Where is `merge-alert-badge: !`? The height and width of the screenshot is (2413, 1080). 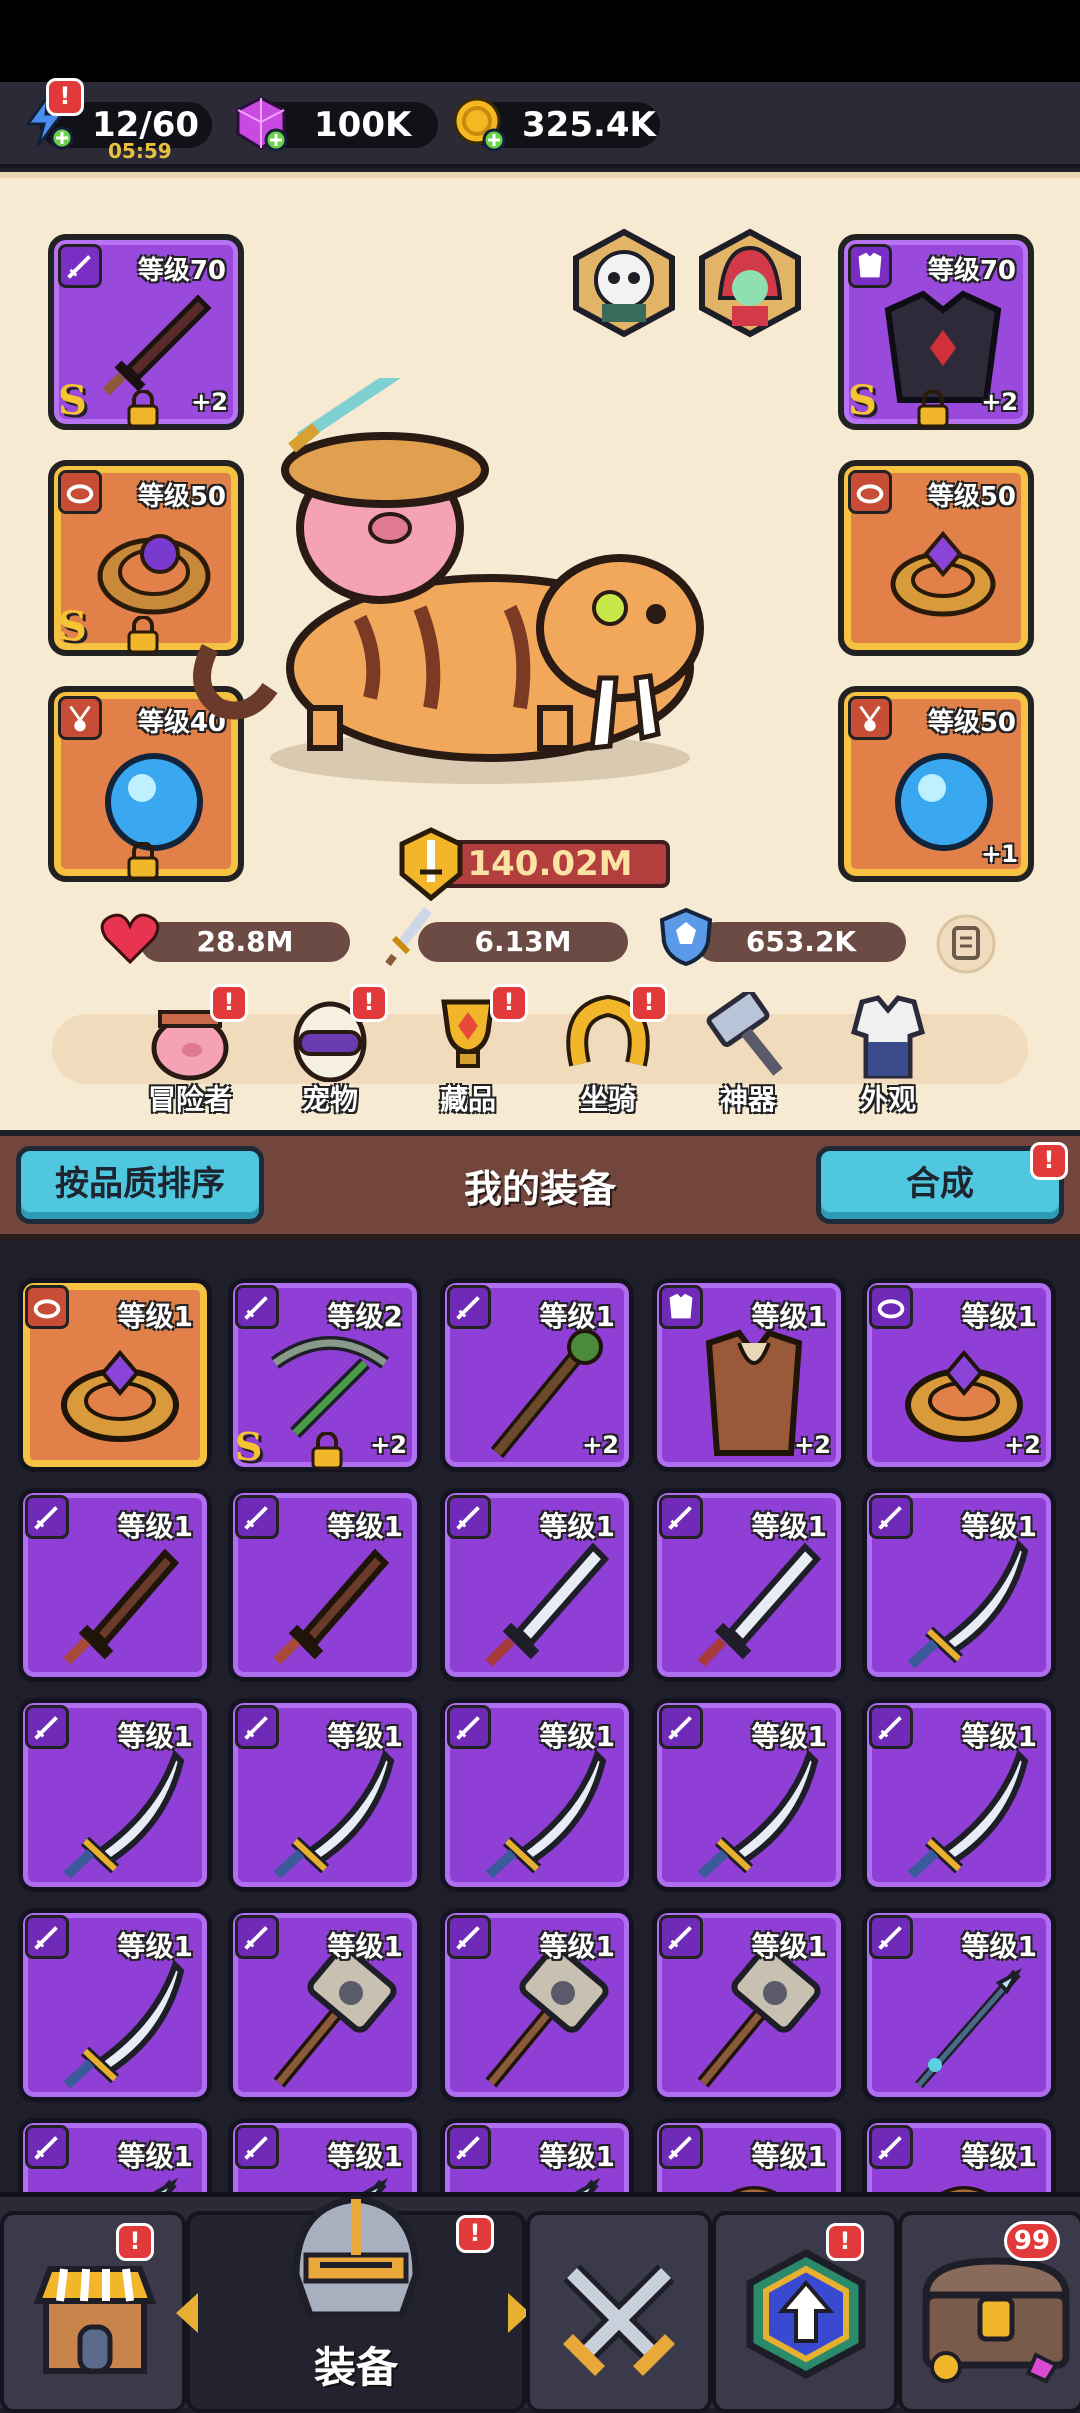
merge-alert-badge: ! is located at coordinates (1049, 1161).